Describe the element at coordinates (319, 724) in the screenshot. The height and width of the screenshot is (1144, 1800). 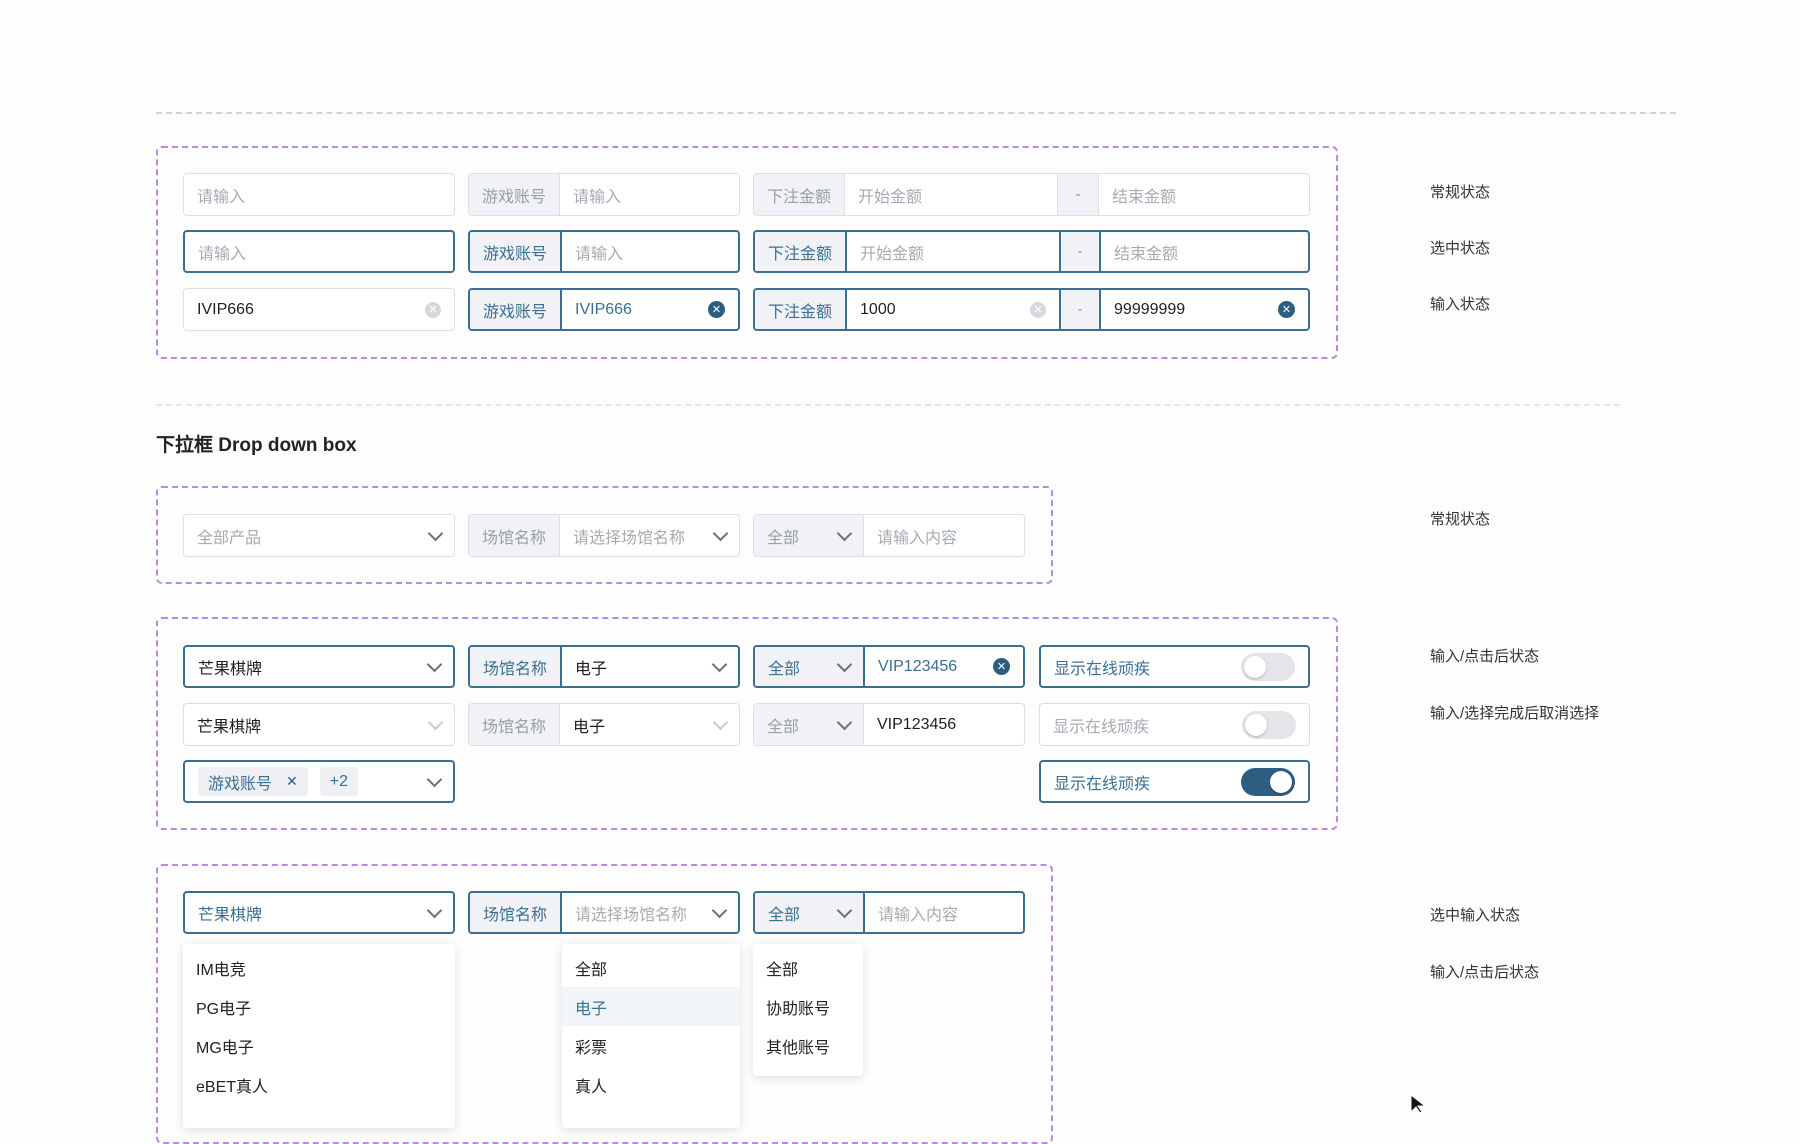
I see `product-select-deselected: 芒果棋牌` at that location.